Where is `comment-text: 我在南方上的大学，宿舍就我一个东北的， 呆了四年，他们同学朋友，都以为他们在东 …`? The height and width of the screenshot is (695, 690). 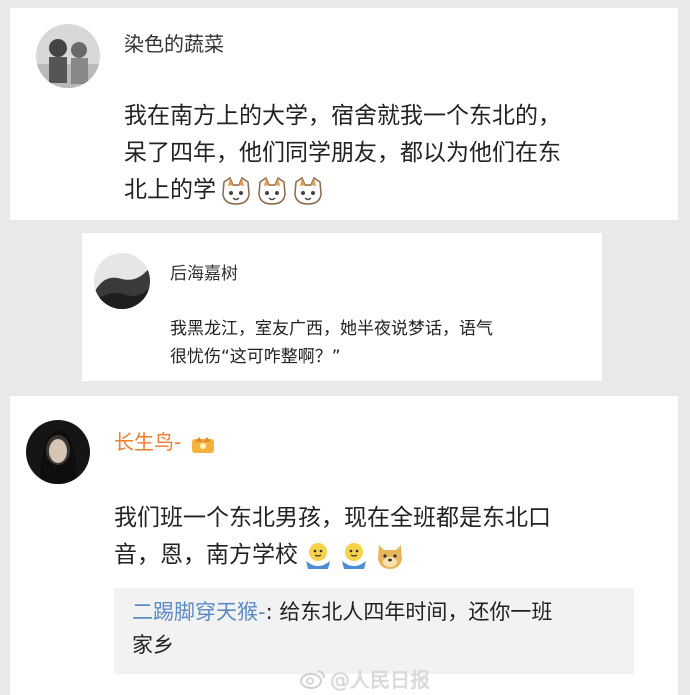
comment-text: 我在南方上的大学，宿舍就我一个东北的， 呆了四年，他们同学朋友，都以为他们在东 … is located at coordinates (394, 153).